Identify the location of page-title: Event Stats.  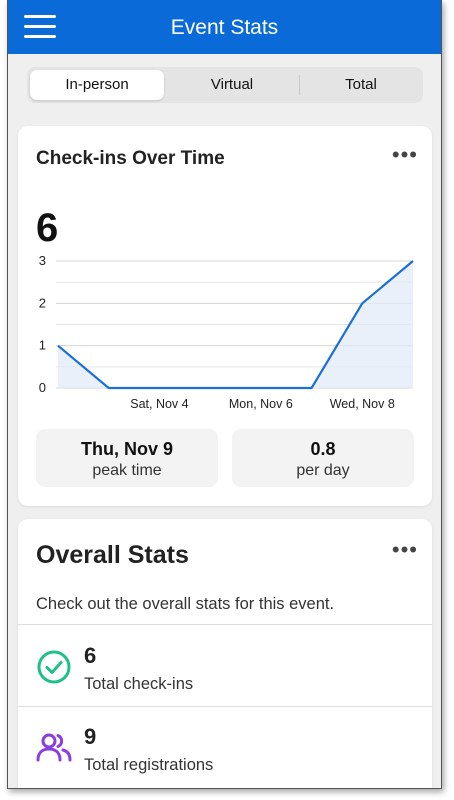
(224, 27).